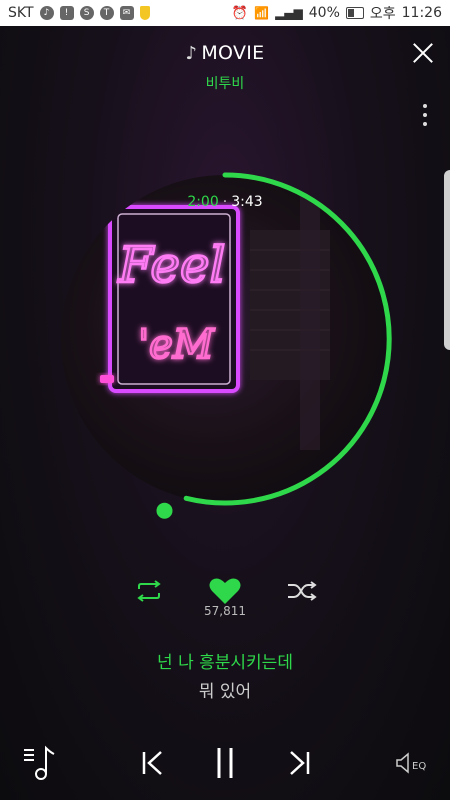  I want to click on time-readout: 2:00 · 3:43, so click(225, 202).